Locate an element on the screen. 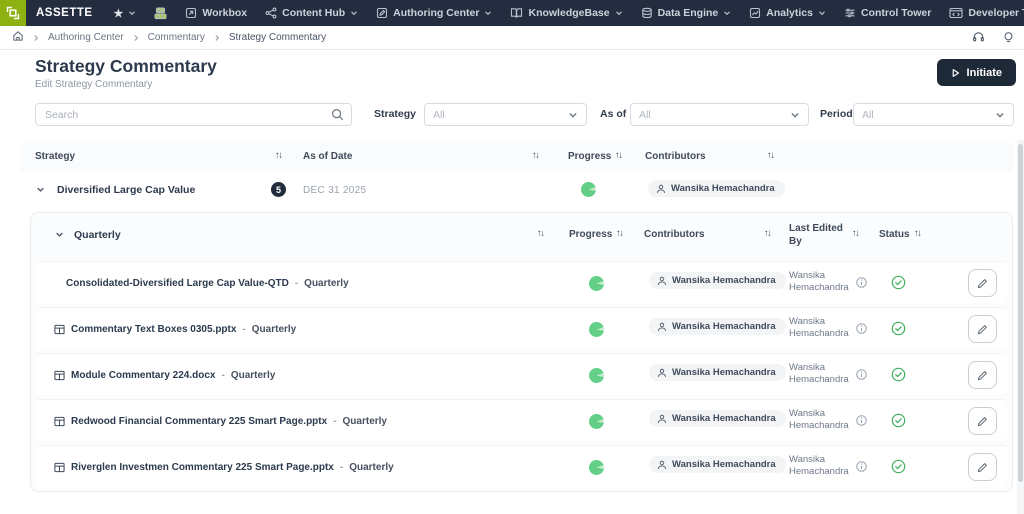 This screenshot has height=514, width=1024. page-title: Strategy Commentary is located at coordinates (126, 66).